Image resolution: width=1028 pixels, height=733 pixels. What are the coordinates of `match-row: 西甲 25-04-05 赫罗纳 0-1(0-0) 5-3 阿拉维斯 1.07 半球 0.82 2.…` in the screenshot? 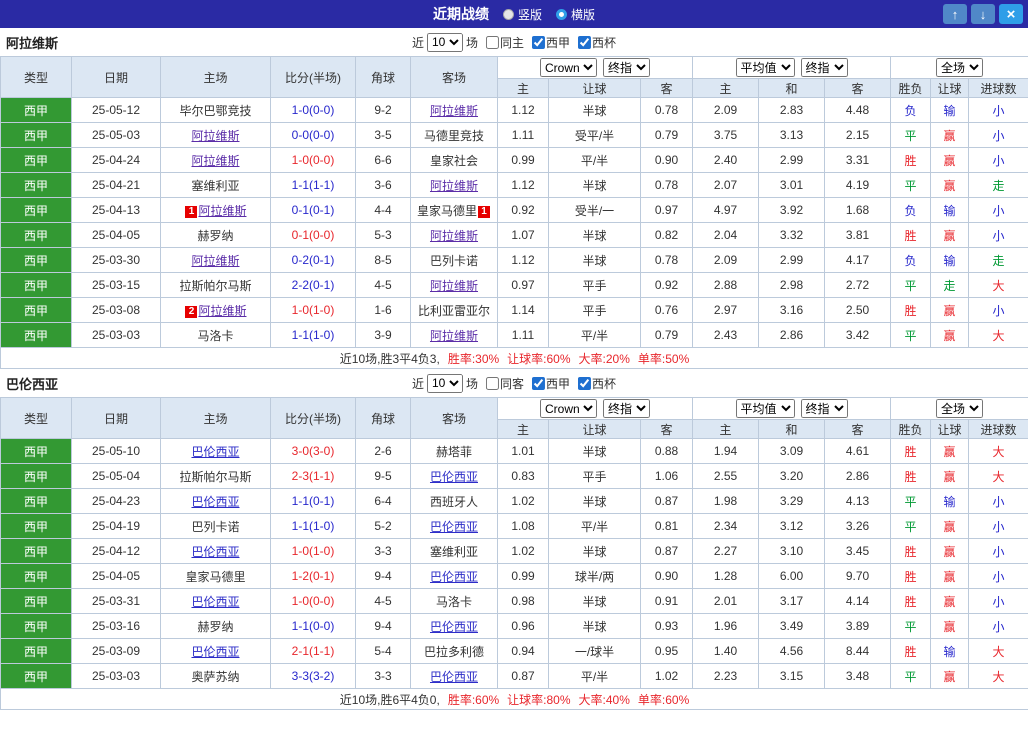 It's located at (514, 235).